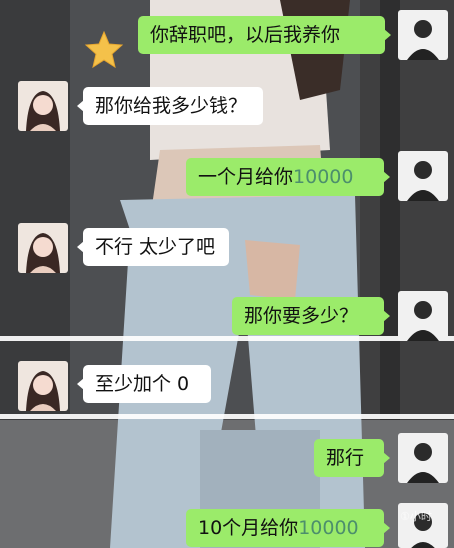  Describe the element at coordinates (301, 316) in the screenshot. I see `message-text: 那你要多少？` at that location.